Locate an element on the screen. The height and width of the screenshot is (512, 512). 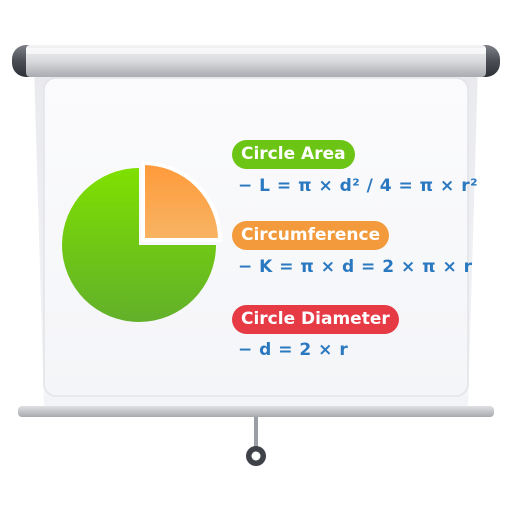
circle-area-formula: − L = π × d² / 4 = π × r² is located at coordinates (358, 186).